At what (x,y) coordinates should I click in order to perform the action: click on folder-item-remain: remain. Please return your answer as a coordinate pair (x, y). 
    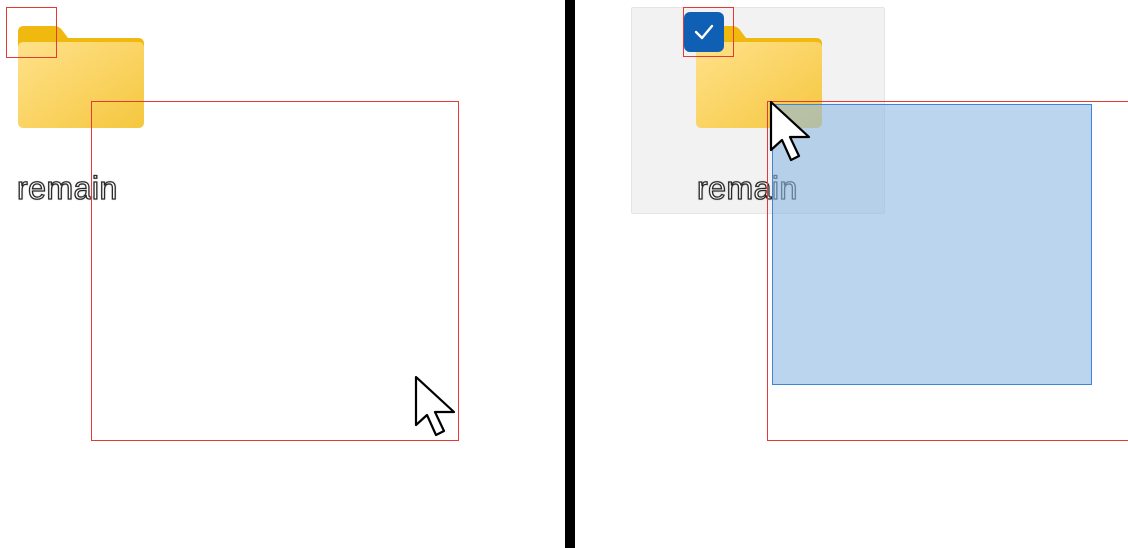
    Looking at the image, I should click on (100, 115).